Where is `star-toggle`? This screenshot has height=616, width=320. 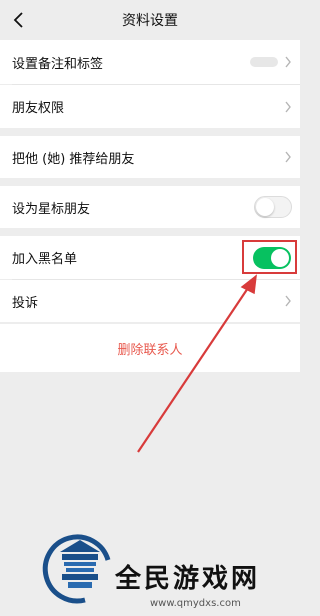 star-toggle is located at coordinates (273, 207).